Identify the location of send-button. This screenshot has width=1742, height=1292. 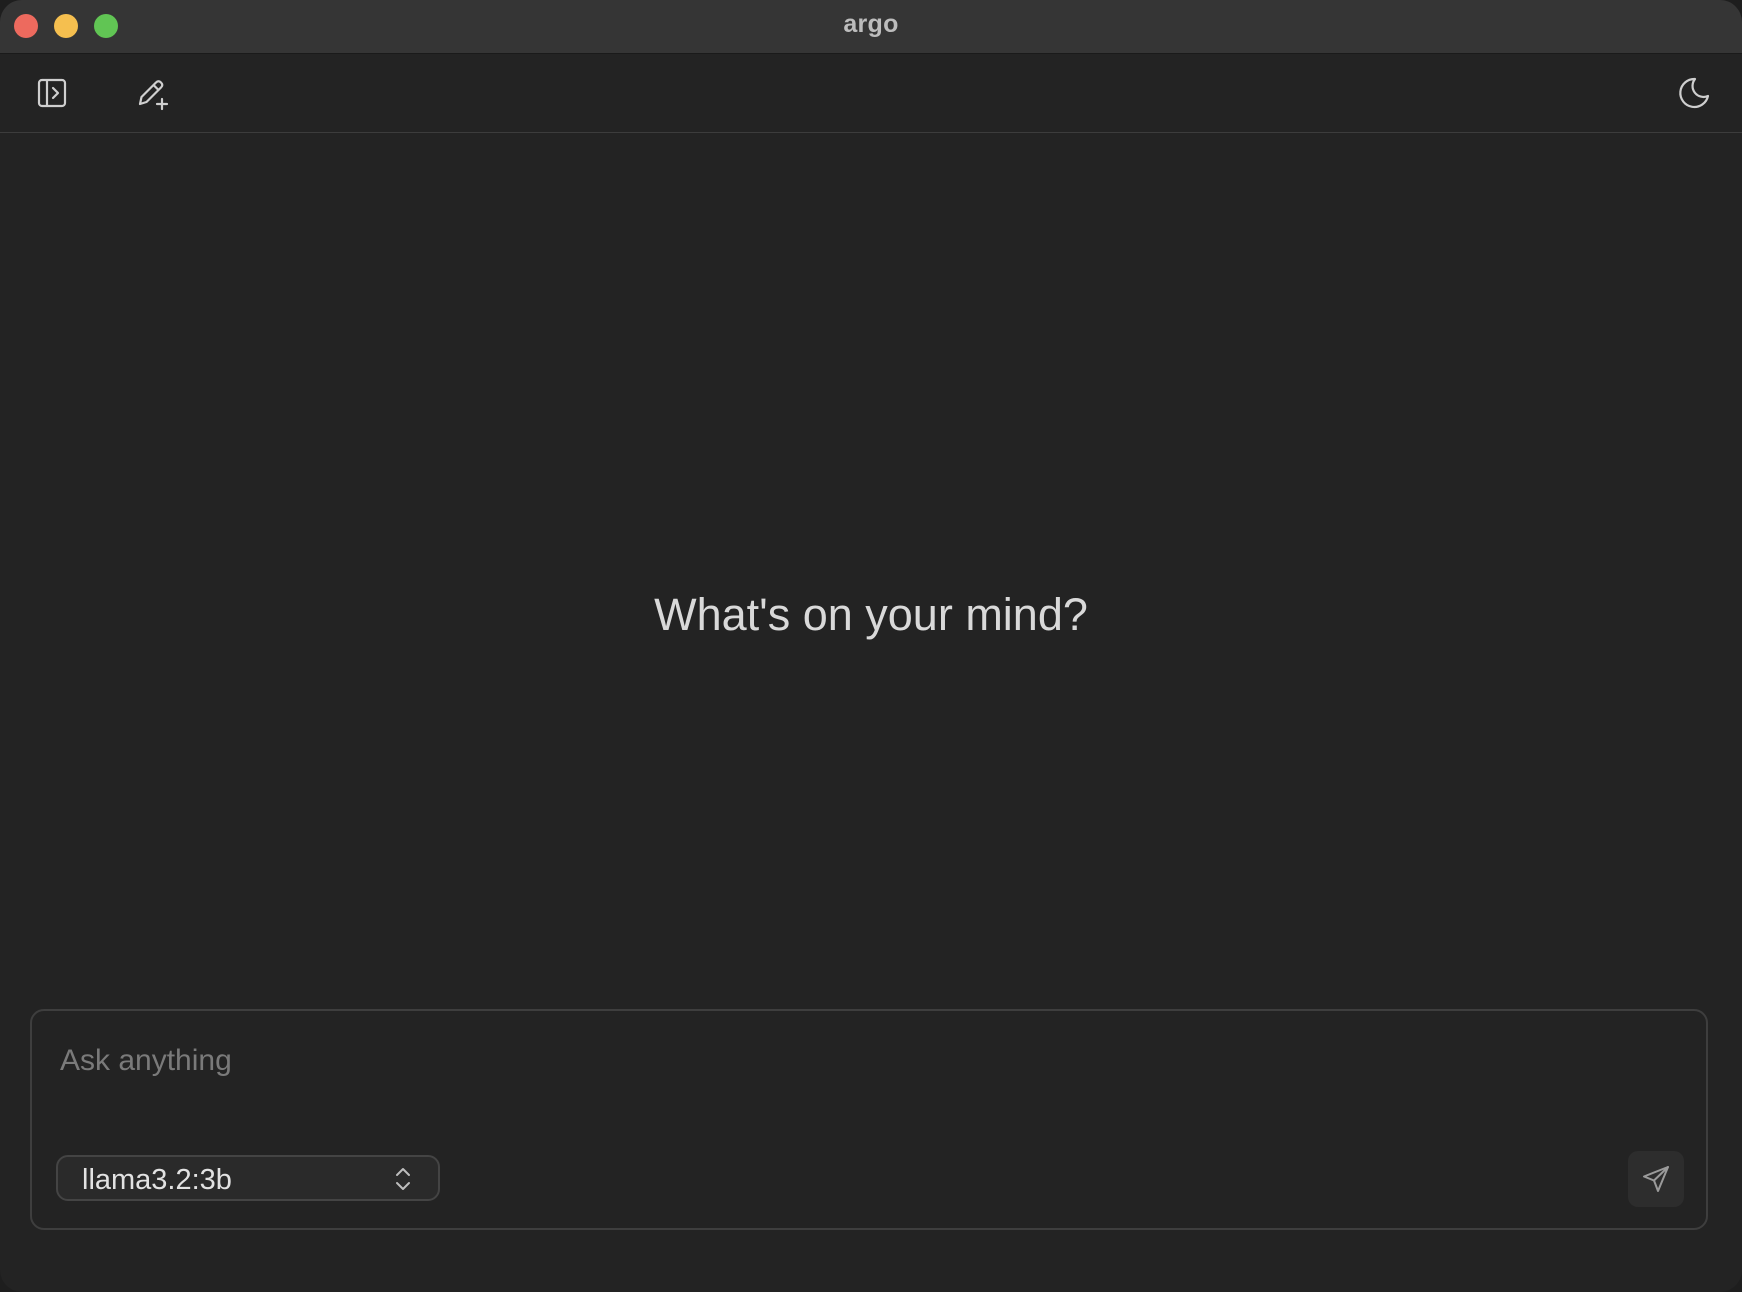
(1656, 1179).